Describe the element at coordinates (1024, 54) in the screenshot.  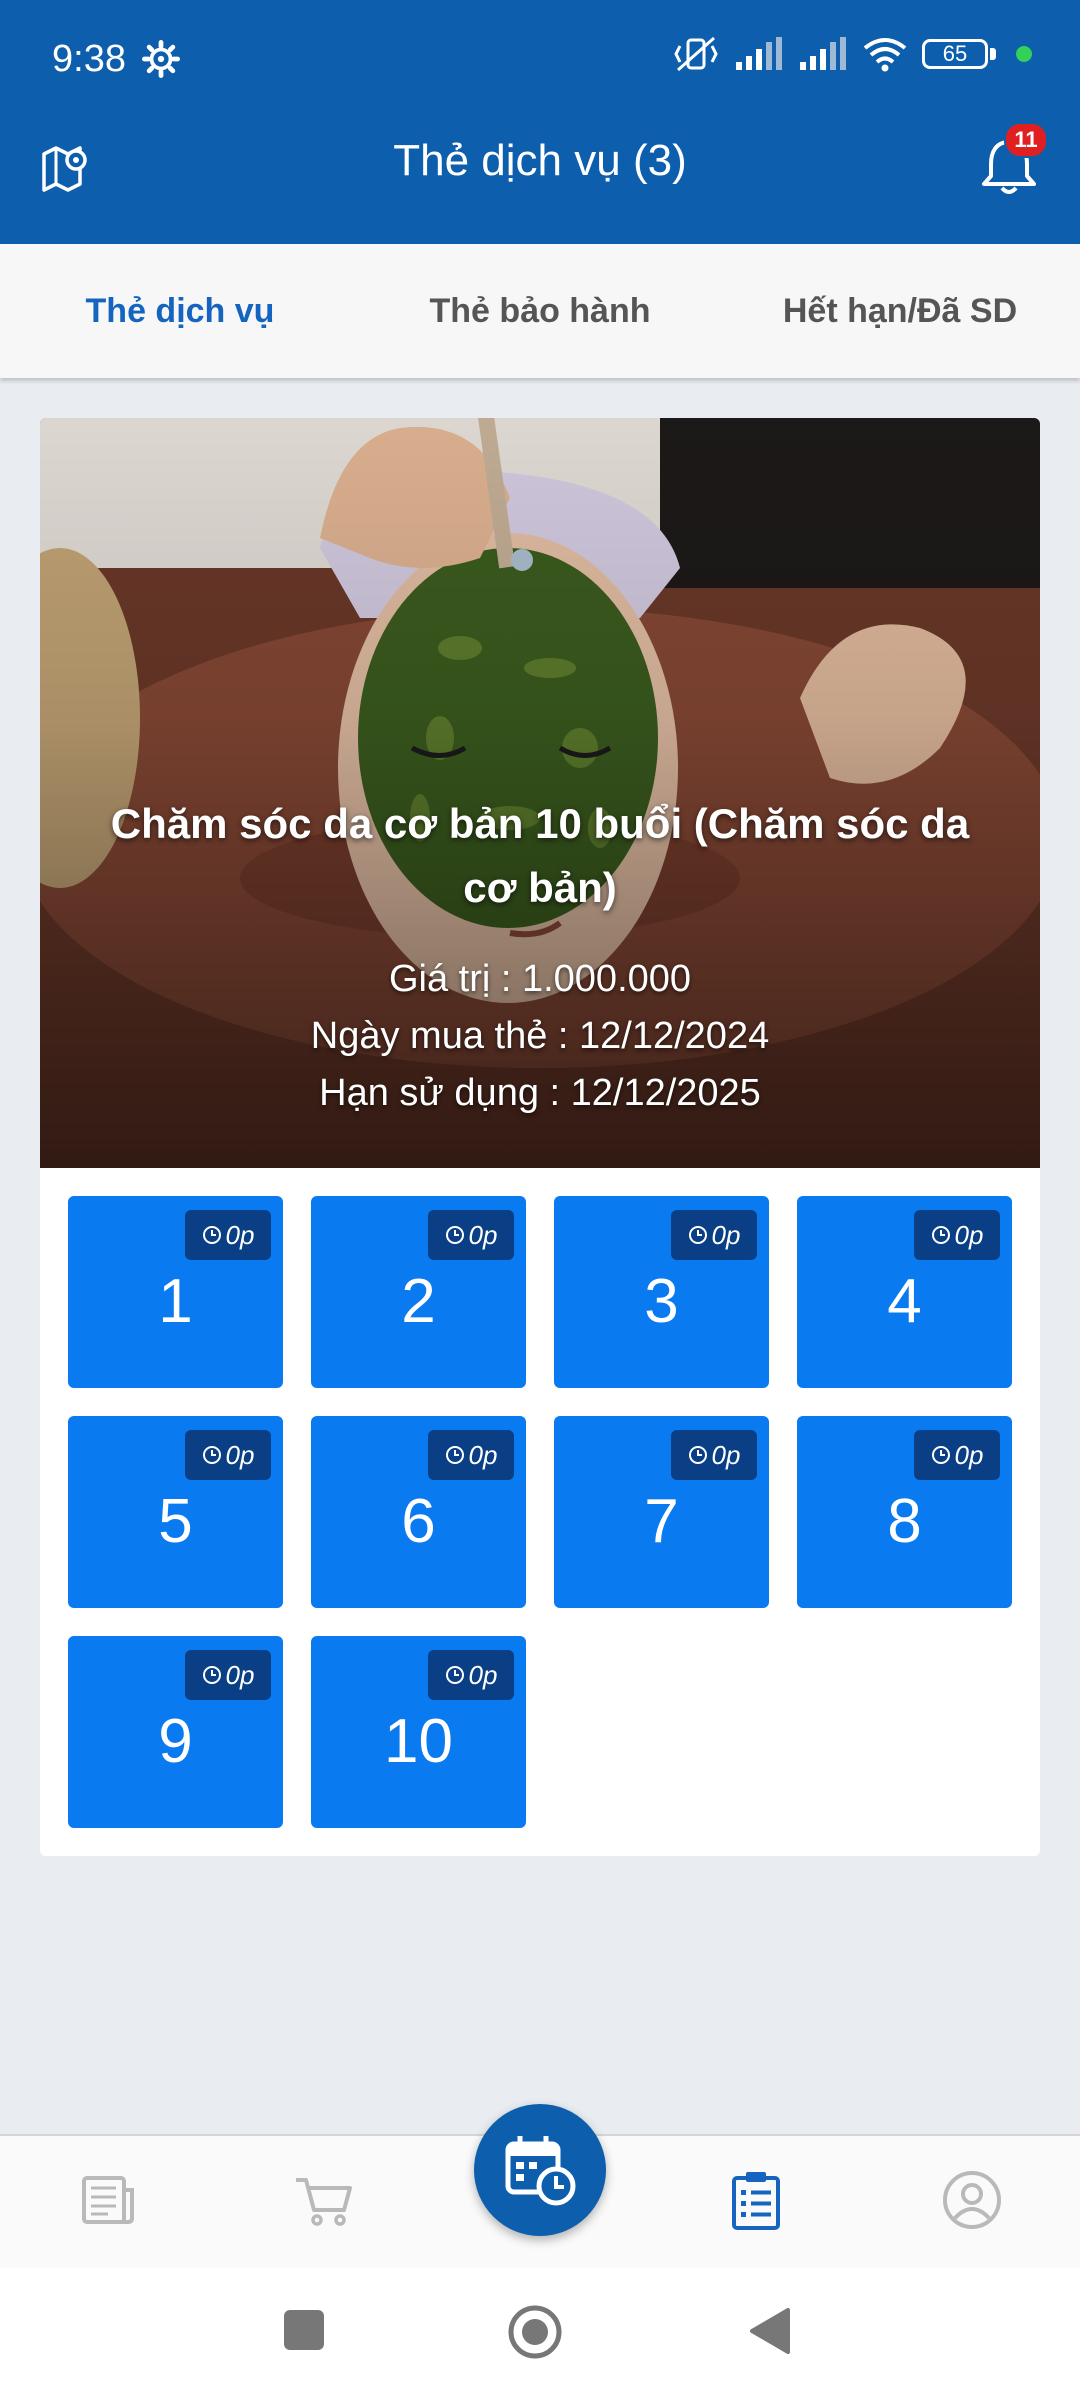
I see `privacy-dot` at that location.